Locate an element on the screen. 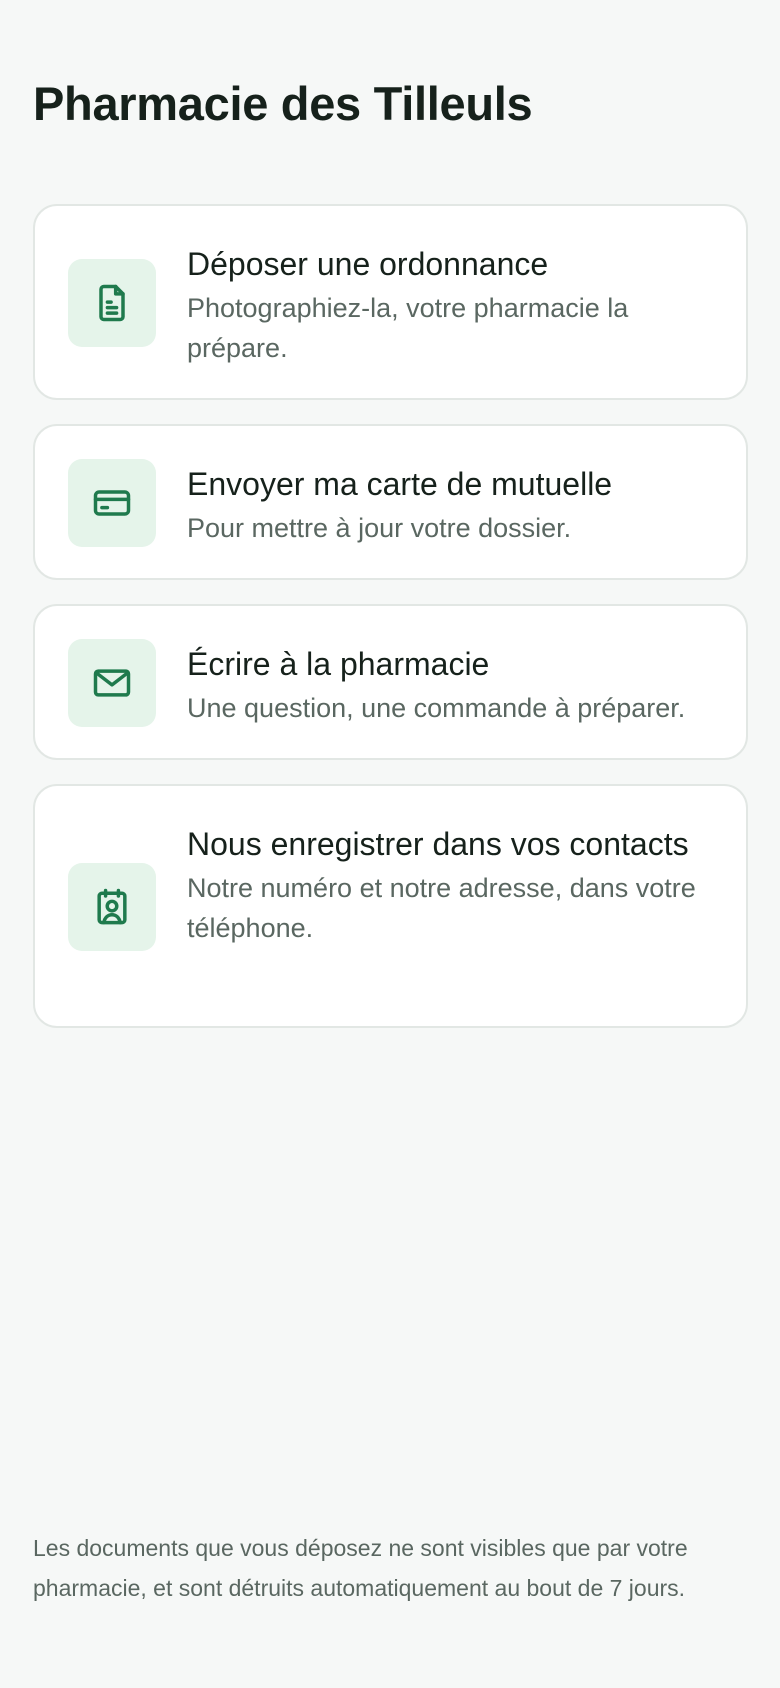 This screenshot has width=780, height=1688. card-title: Envoyer ma carte de mutuelle is located at coordinates (400, 484).